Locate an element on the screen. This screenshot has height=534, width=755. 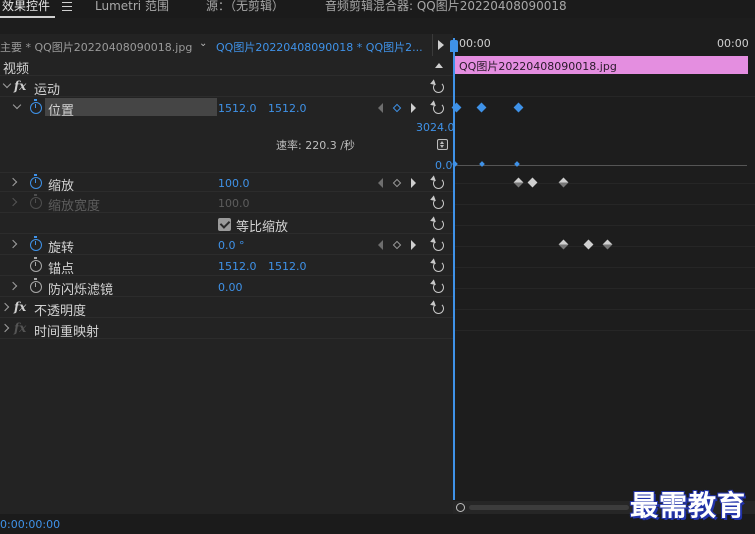
property-row-scale-width: 缩放宽度 100.0 is located at coordinates (226, 203).